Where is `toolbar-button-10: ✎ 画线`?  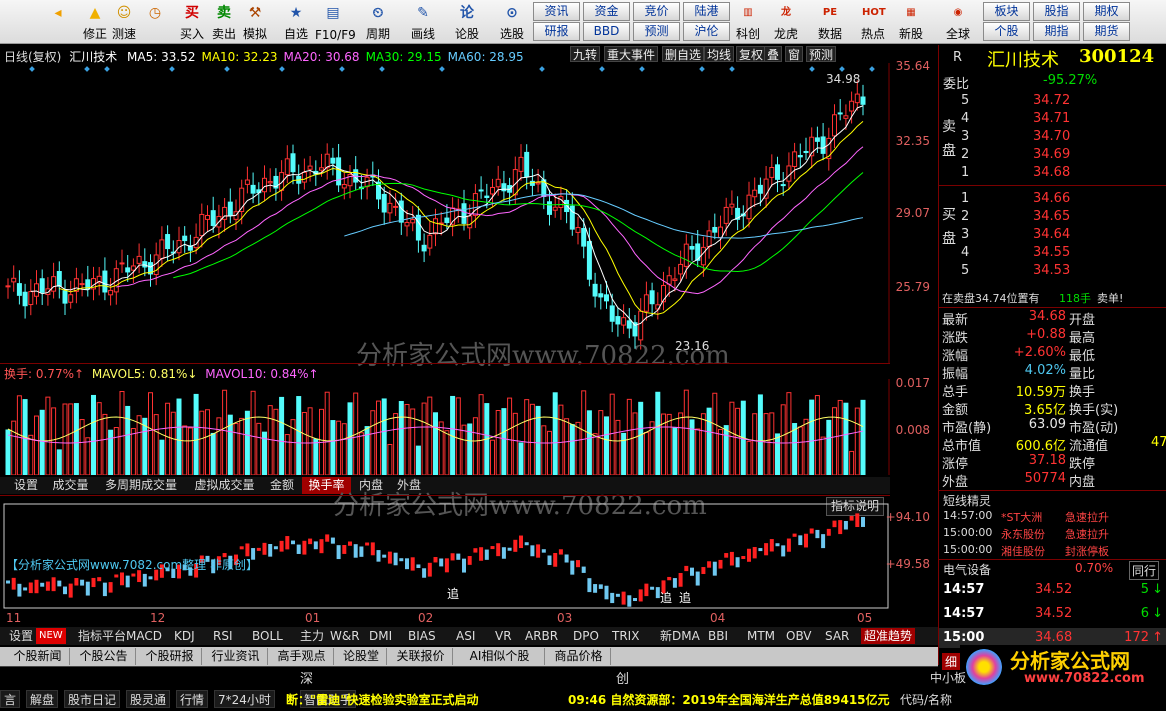
toolbar-button-10: ✎ 画线 is located at coordinates (423, 22).